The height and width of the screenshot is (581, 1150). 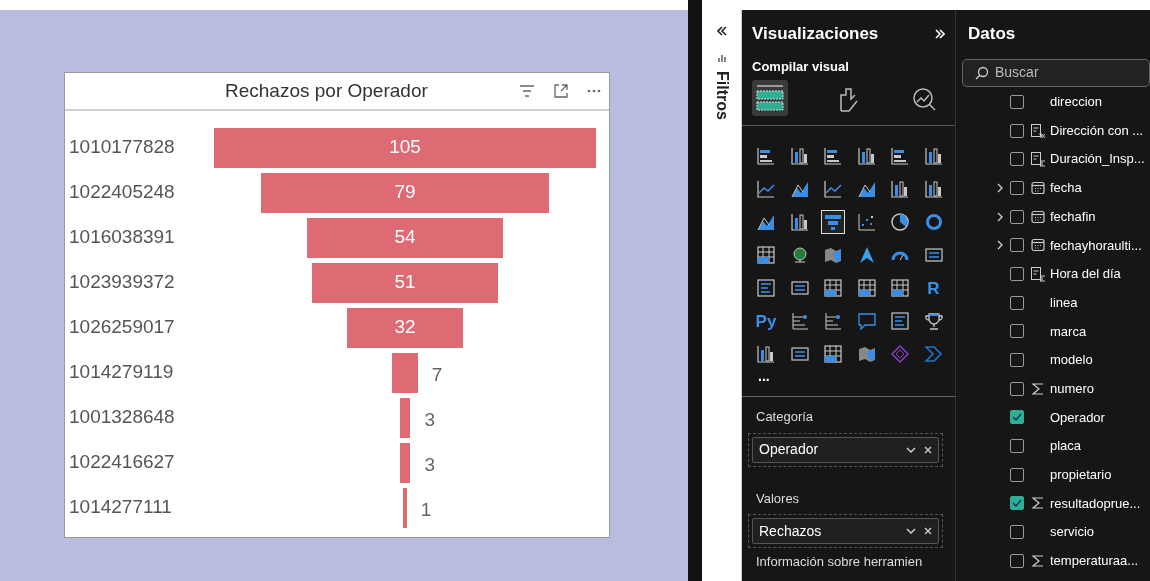 What do you see at coordinates (1064, 302) in the screenshot?
I see `field-name: linea` at bounding box center [1064, 302].